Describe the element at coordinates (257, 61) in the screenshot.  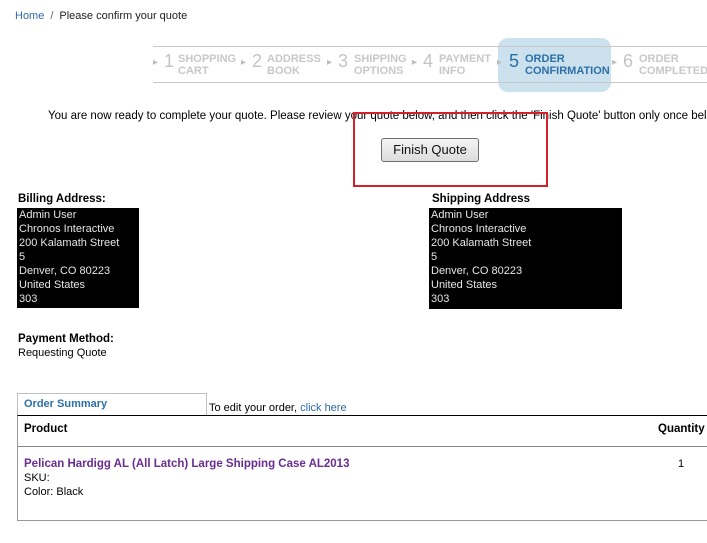
I see `step-number: 2` at that location.